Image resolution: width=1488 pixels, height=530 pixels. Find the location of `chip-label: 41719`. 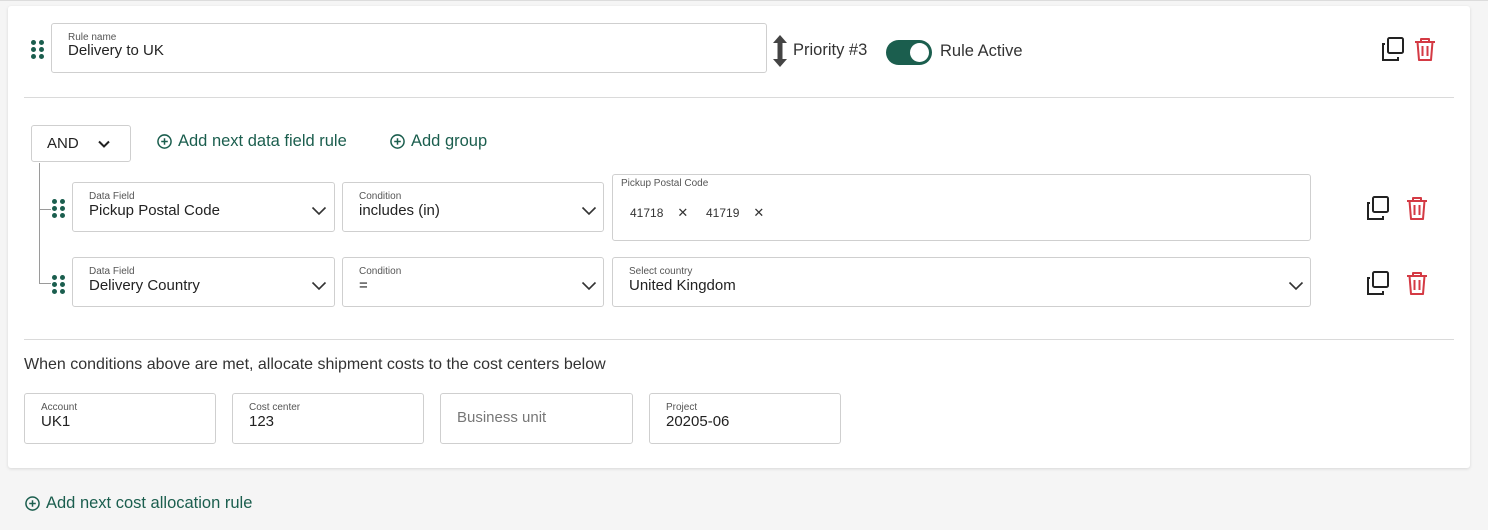

chip-label: 41719 is located at coordinates (723, 213).